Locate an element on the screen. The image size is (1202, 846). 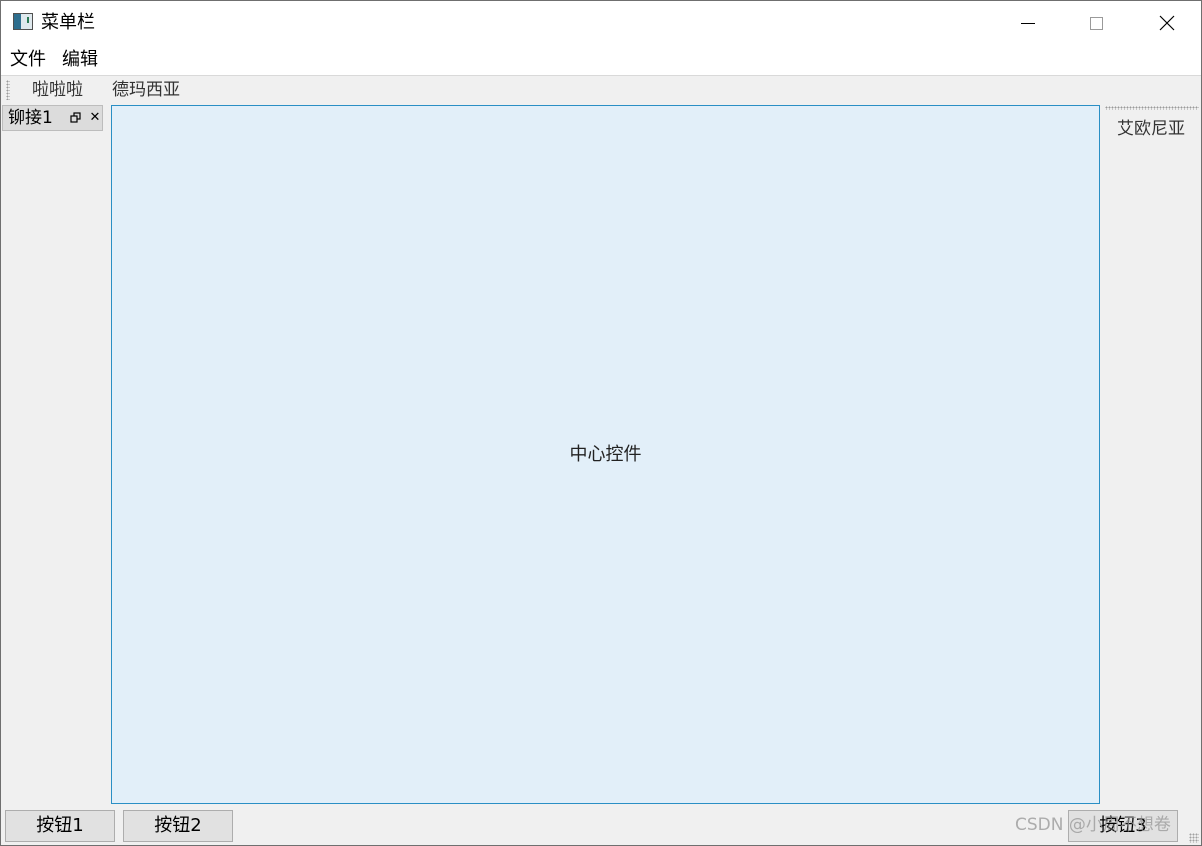
button-2: 按钮2 is located at coordinates (178, 826).